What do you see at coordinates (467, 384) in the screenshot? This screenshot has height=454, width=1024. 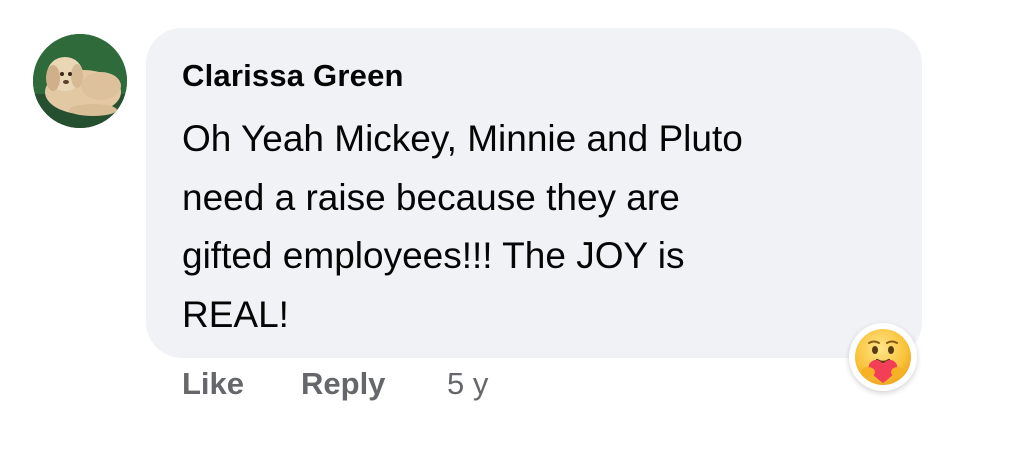 I see `comment-timestamp: 5 y` at bounding box center [467, 384].